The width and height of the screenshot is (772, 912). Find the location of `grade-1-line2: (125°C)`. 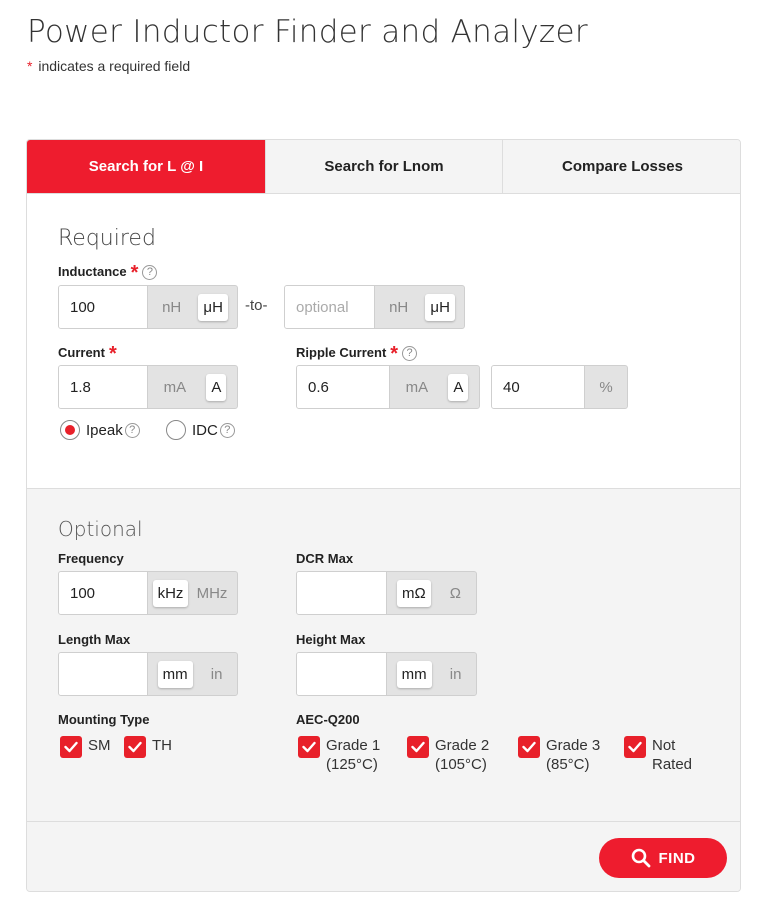

grade-1-line2: (125°C) is located at coordinates (352, 764).